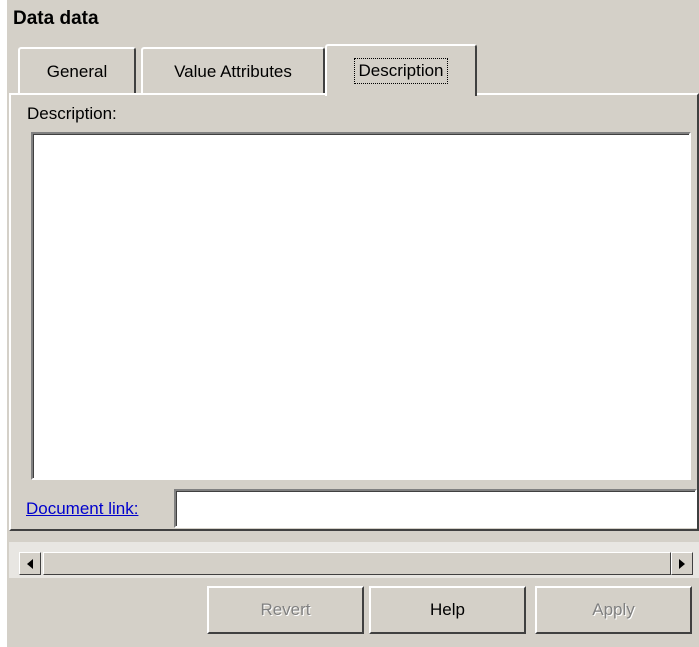  I want to click on help-button: Help, so click(447, 610).